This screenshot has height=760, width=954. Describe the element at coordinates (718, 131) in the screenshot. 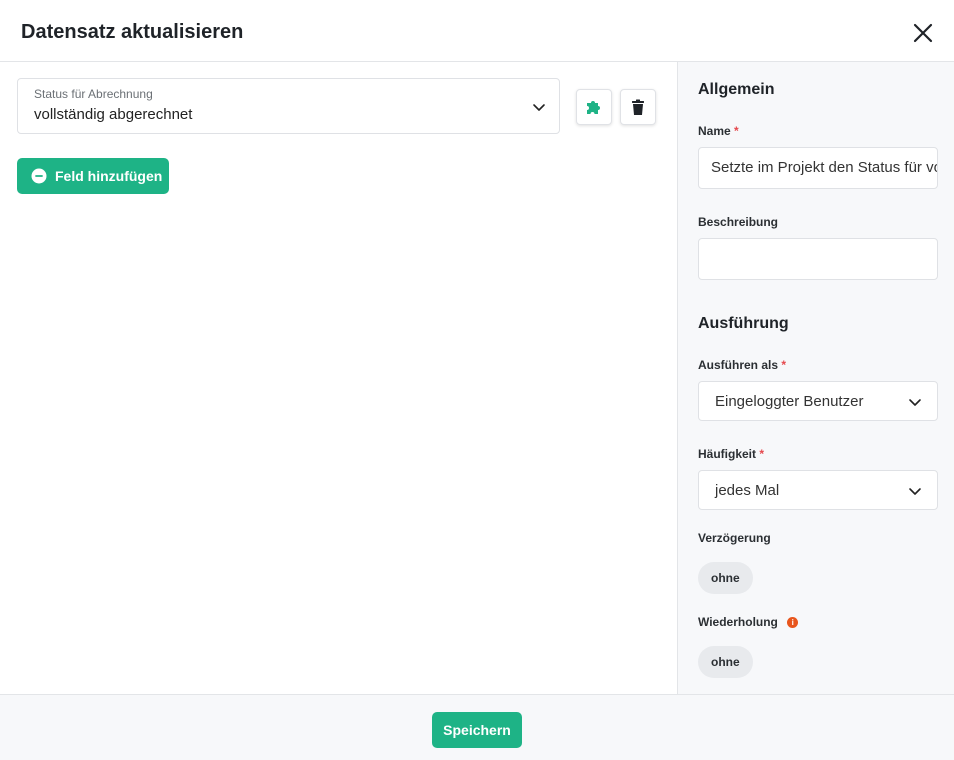

I see `name-label: Name *` at that location.